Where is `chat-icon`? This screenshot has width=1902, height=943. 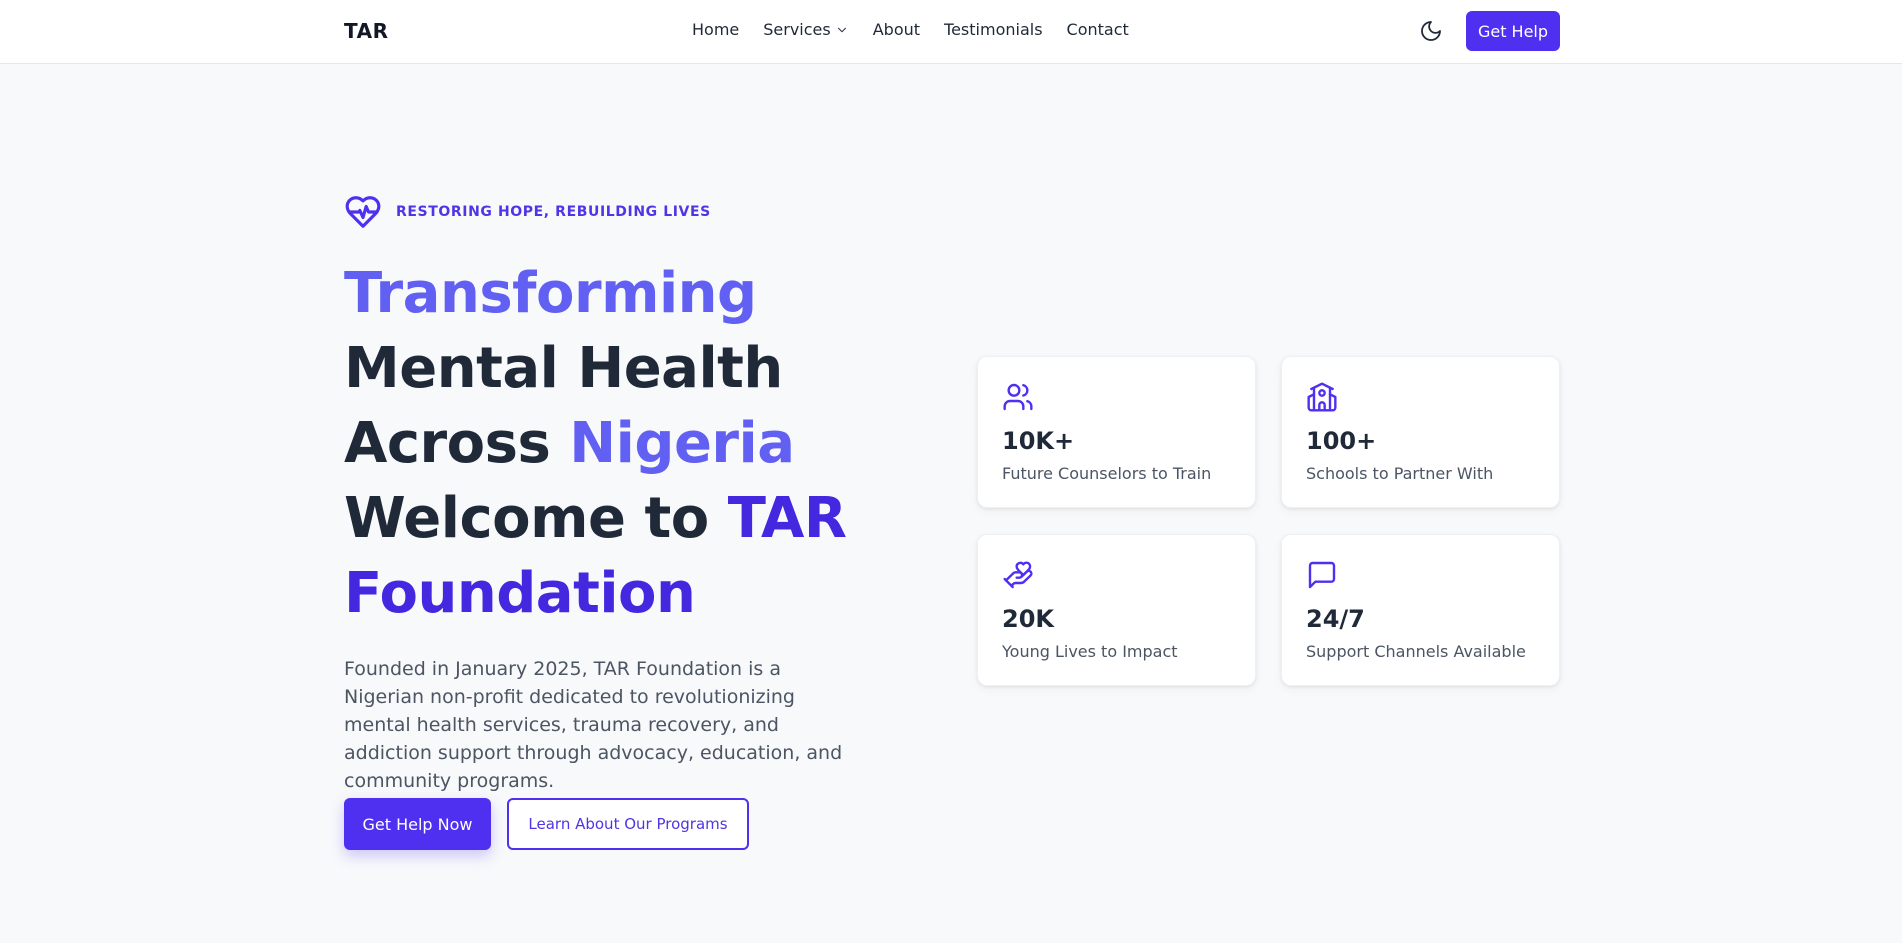
chat-icon is located at coordinates (1322, 575).